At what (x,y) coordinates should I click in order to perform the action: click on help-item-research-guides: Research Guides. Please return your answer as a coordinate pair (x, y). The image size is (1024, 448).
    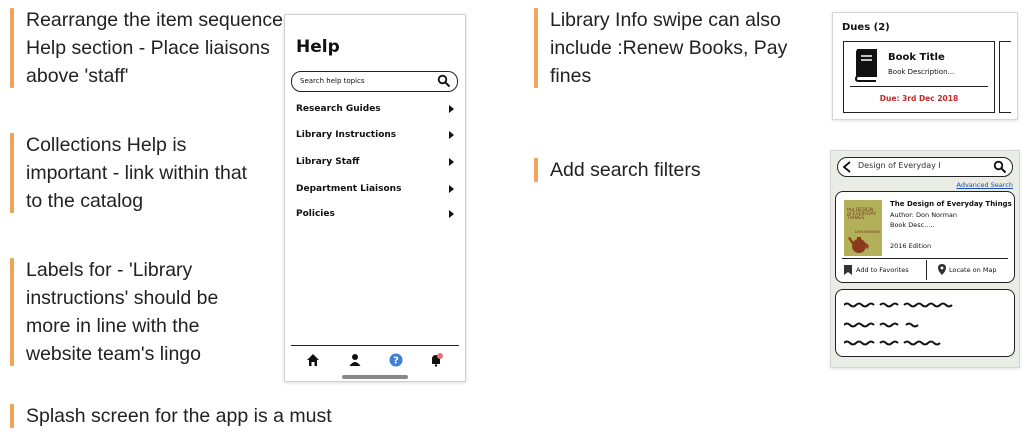
    Looking at the image, I should click on (376, 109).